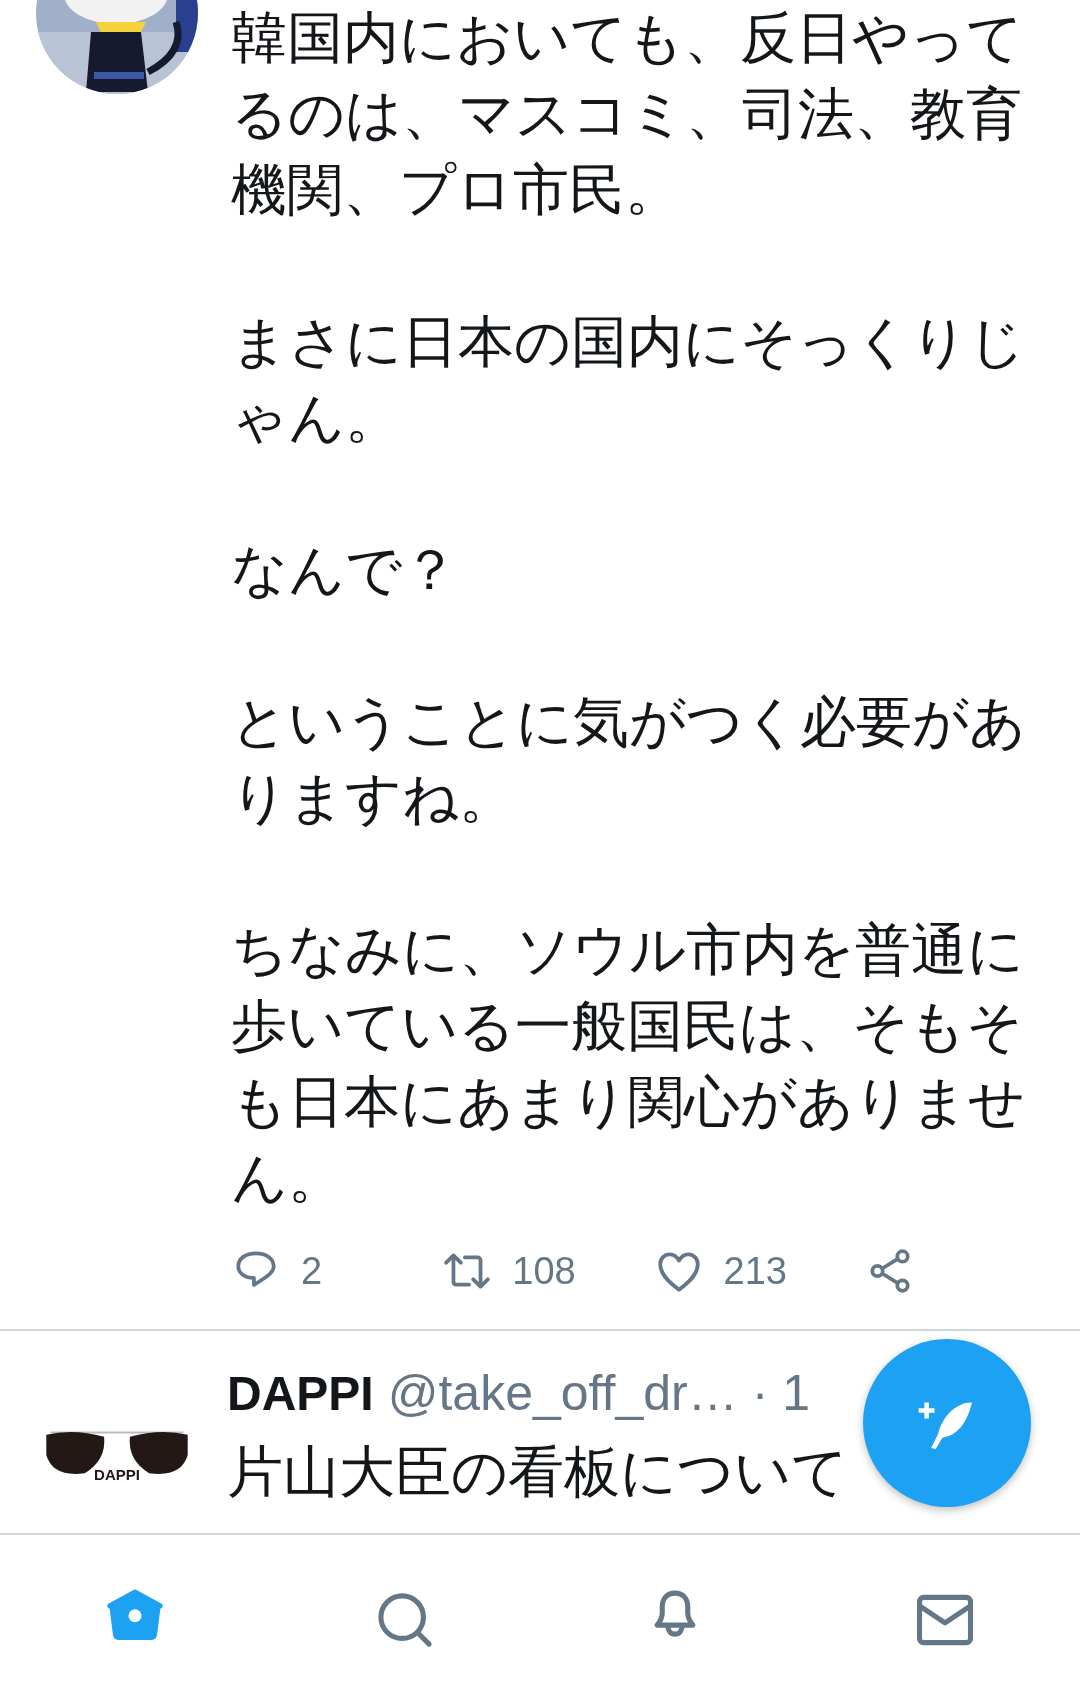 This screenshot has height=1704, width=1080. I want to click on tweet-text: なんで？, so click(345, 570).